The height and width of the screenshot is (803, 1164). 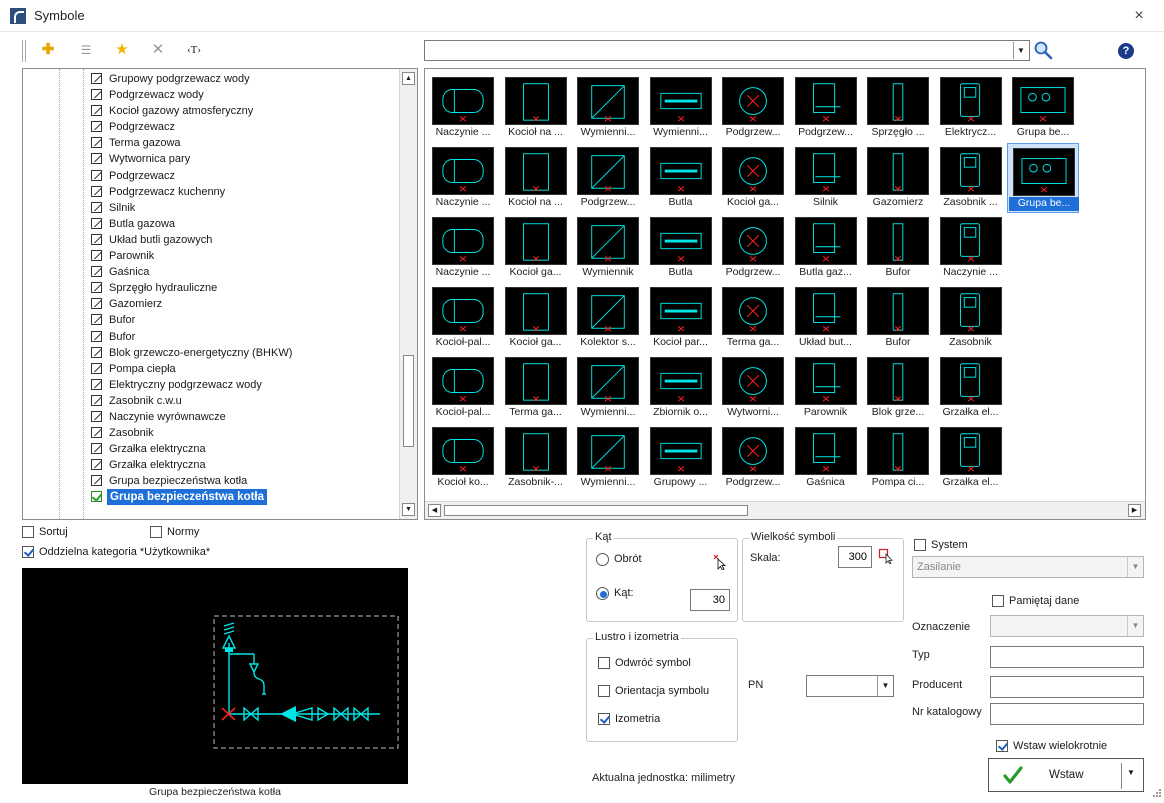 I want to click on system-checkbox: System, so click(x=941, y=545).